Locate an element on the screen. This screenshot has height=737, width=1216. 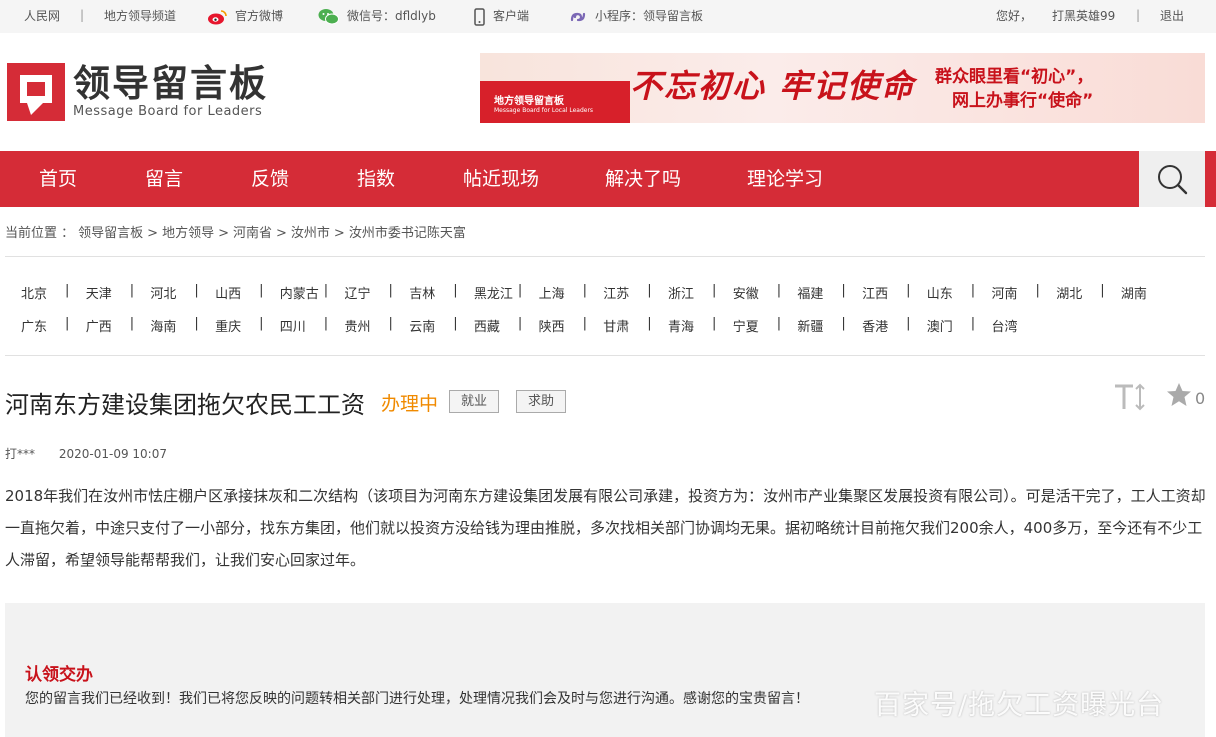
people-daily-link: 人民网 is located at coordinates (42, 16).